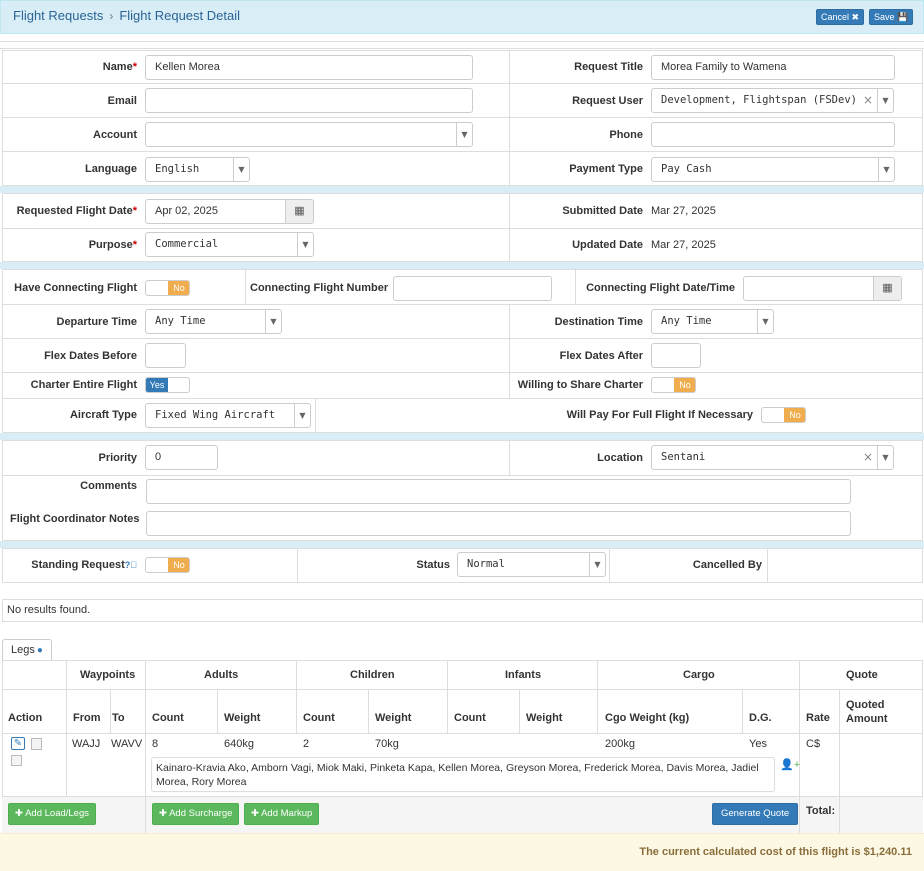 This screenshot has width=924, height=871. What do you see at coordinates (676, 355) in the screenshot?
I see `flex-after-input` at bounding box center [676, 355].